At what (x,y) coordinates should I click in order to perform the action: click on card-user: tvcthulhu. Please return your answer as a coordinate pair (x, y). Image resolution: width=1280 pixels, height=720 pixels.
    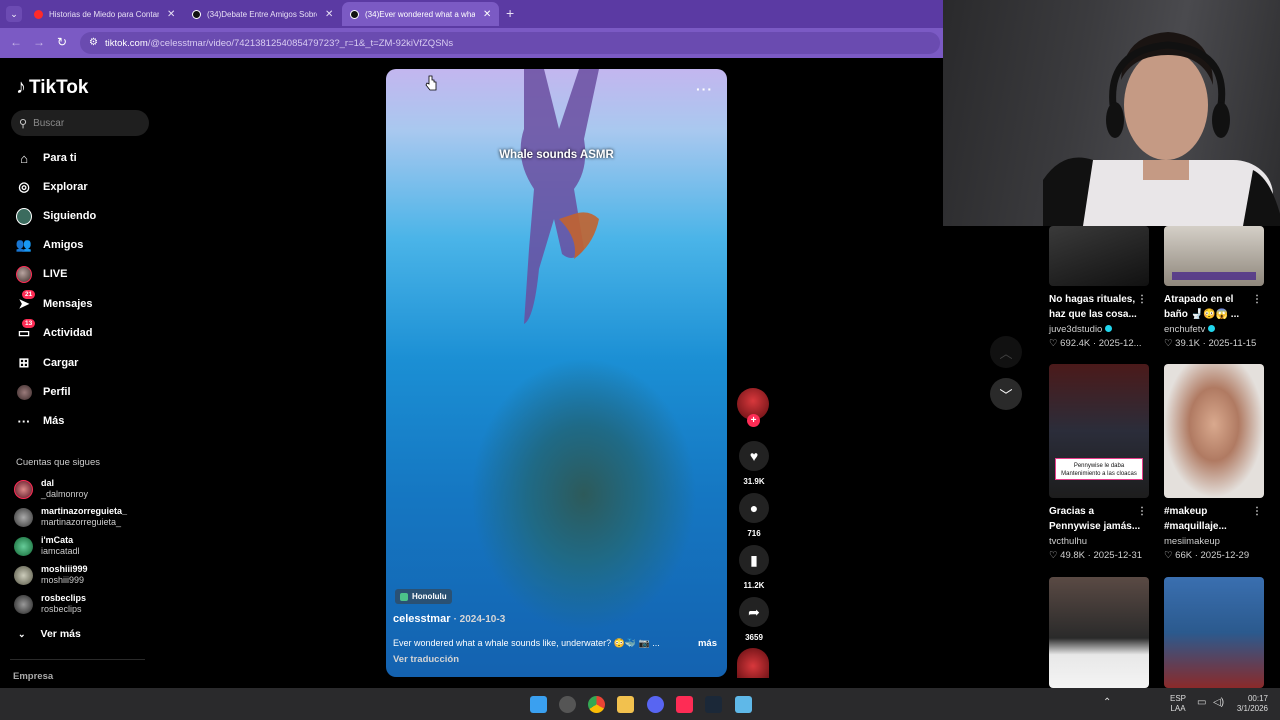
    Looking at the image, I should click on (1099, 541).